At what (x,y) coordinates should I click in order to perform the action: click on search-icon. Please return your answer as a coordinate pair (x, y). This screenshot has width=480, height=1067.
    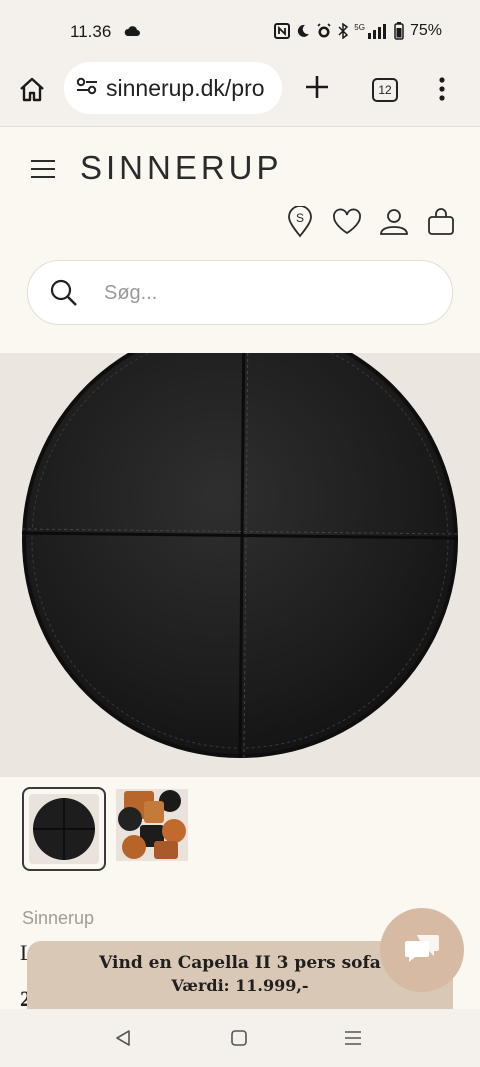
    Looking at the image, I should click on (64, 295).